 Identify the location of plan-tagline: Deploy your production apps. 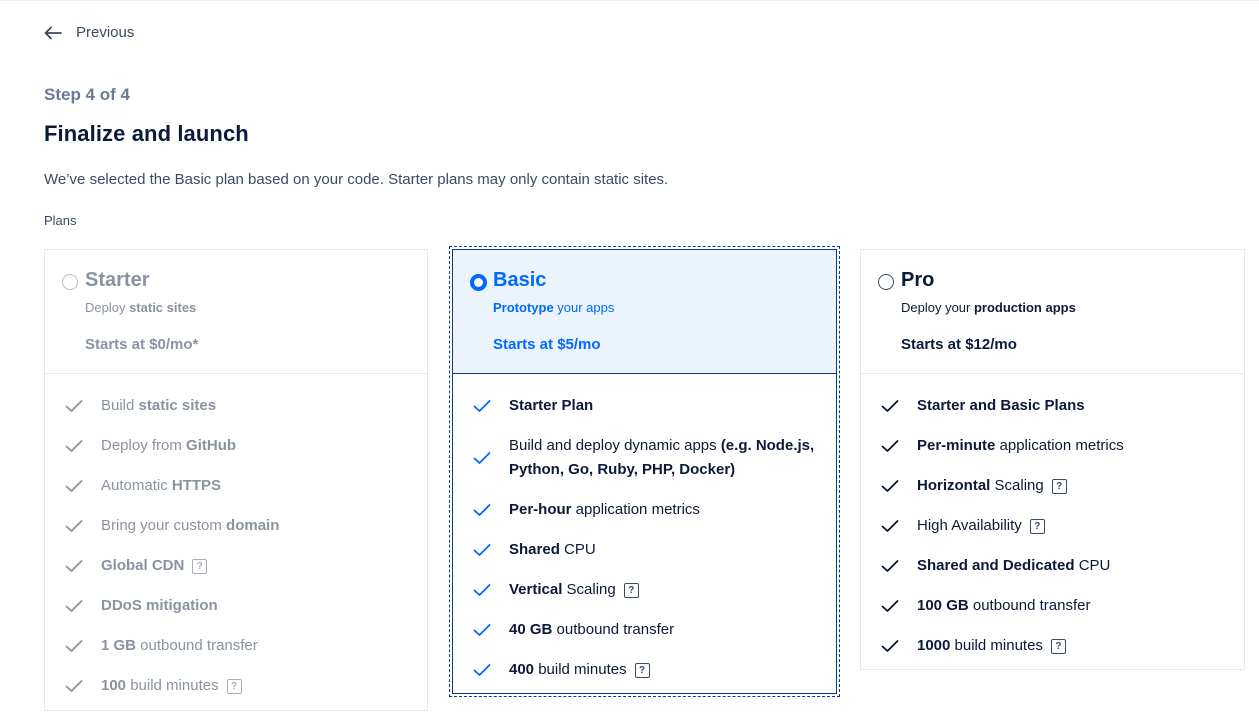
(988, 307).